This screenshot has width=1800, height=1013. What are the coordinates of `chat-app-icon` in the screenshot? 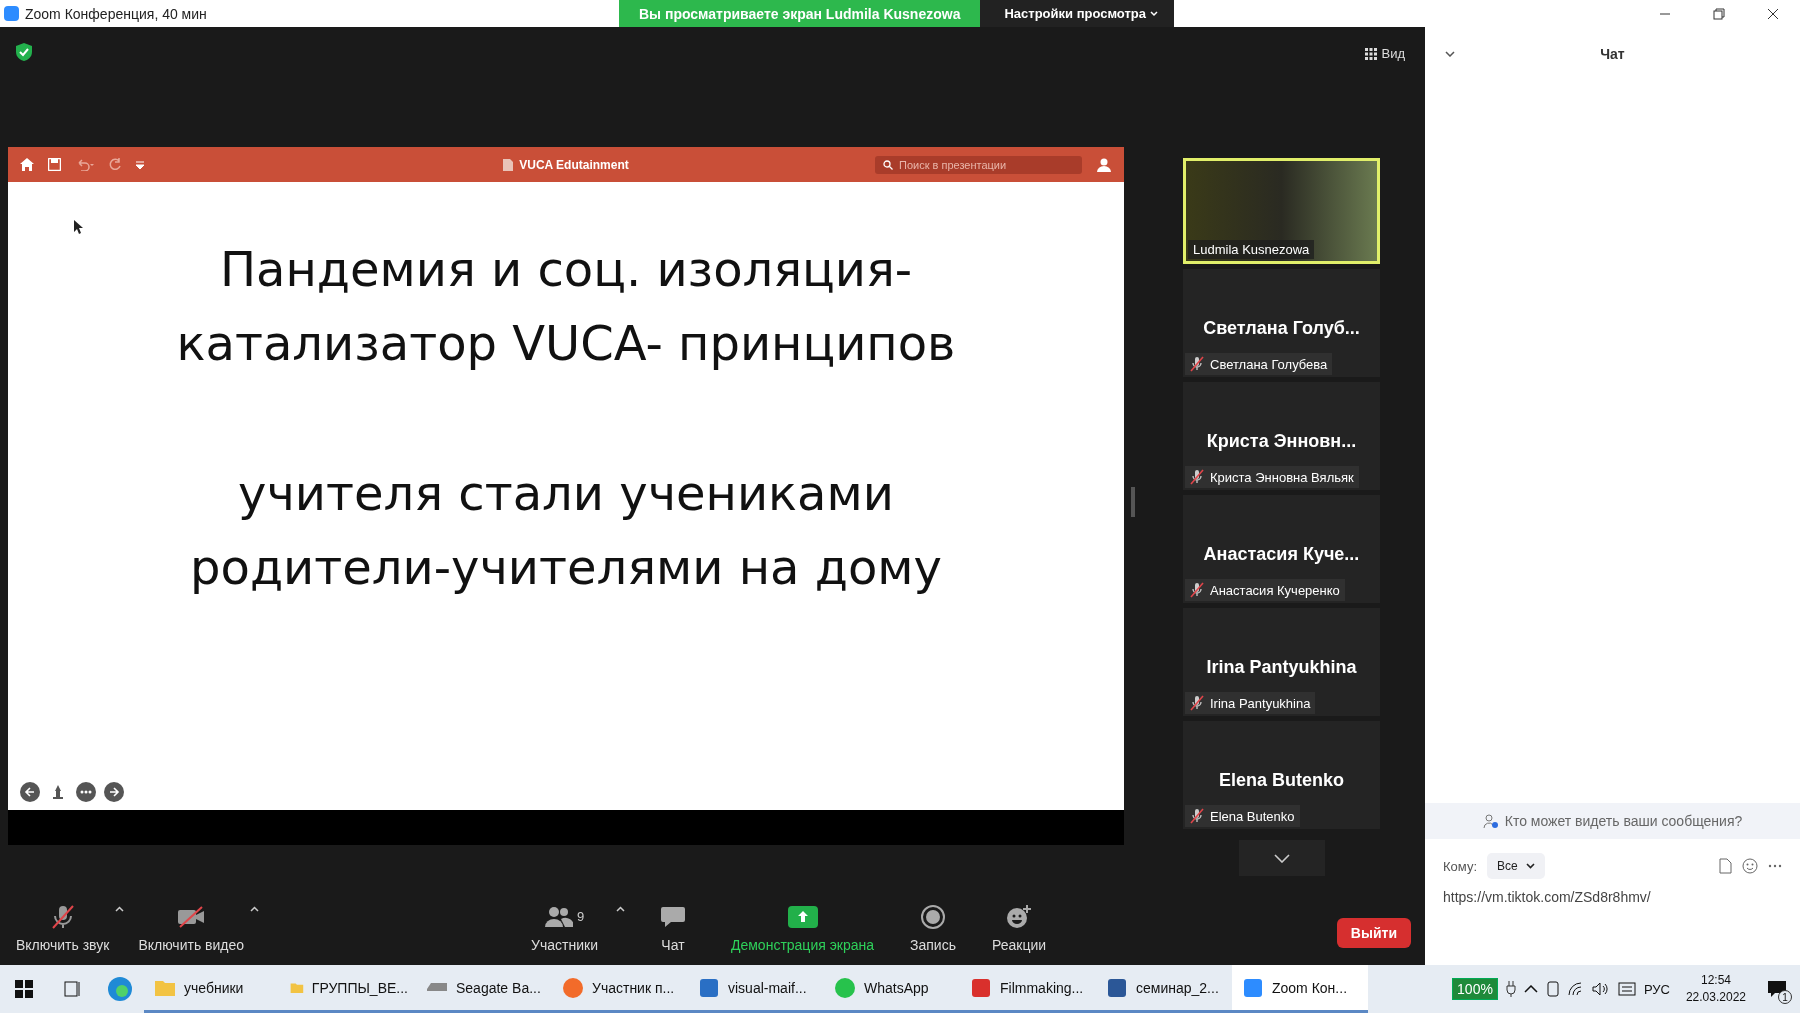 It's located at (845, 987).